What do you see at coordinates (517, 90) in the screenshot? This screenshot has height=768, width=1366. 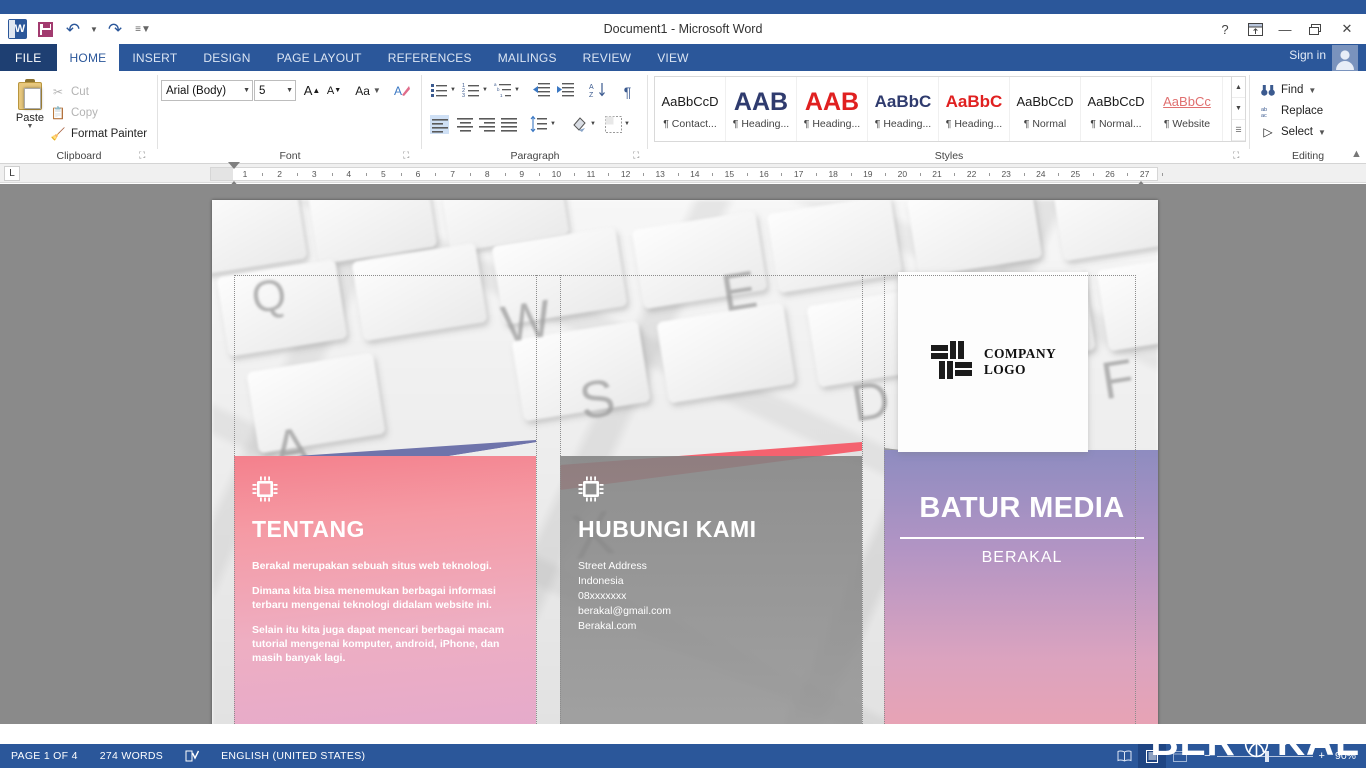 I see `multilevel-dropdown-icon: ▼` at bounding box center [517, 90].